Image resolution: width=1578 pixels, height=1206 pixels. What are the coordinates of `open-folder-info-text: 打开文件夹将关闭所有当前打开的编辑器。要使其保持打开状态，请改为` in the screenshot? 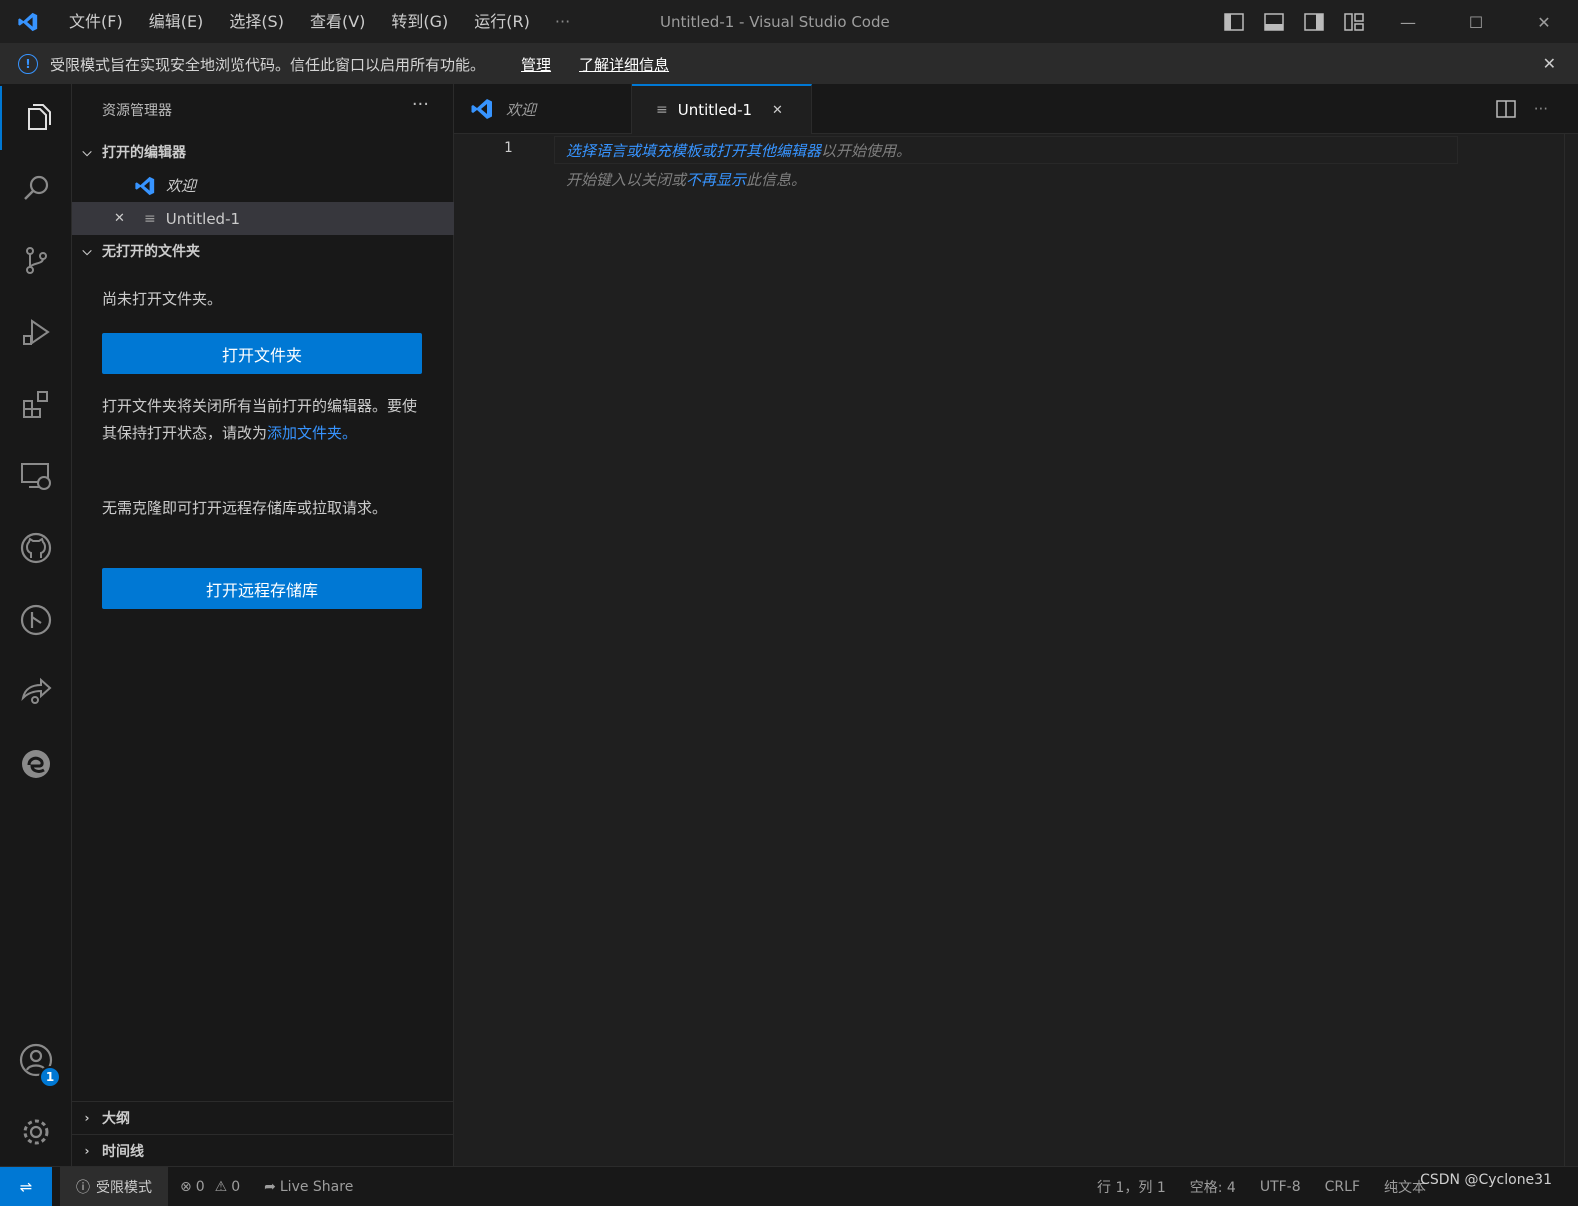 It's located at (260, 419).